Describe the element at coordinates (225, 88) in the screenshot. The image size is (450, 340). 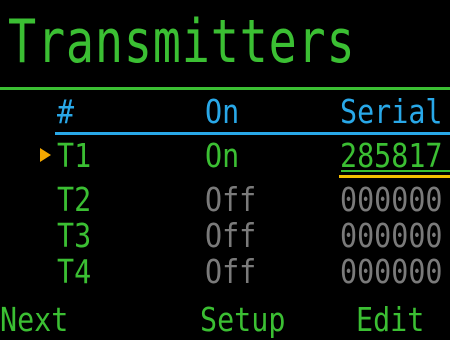
I see `title-divider` at that location.